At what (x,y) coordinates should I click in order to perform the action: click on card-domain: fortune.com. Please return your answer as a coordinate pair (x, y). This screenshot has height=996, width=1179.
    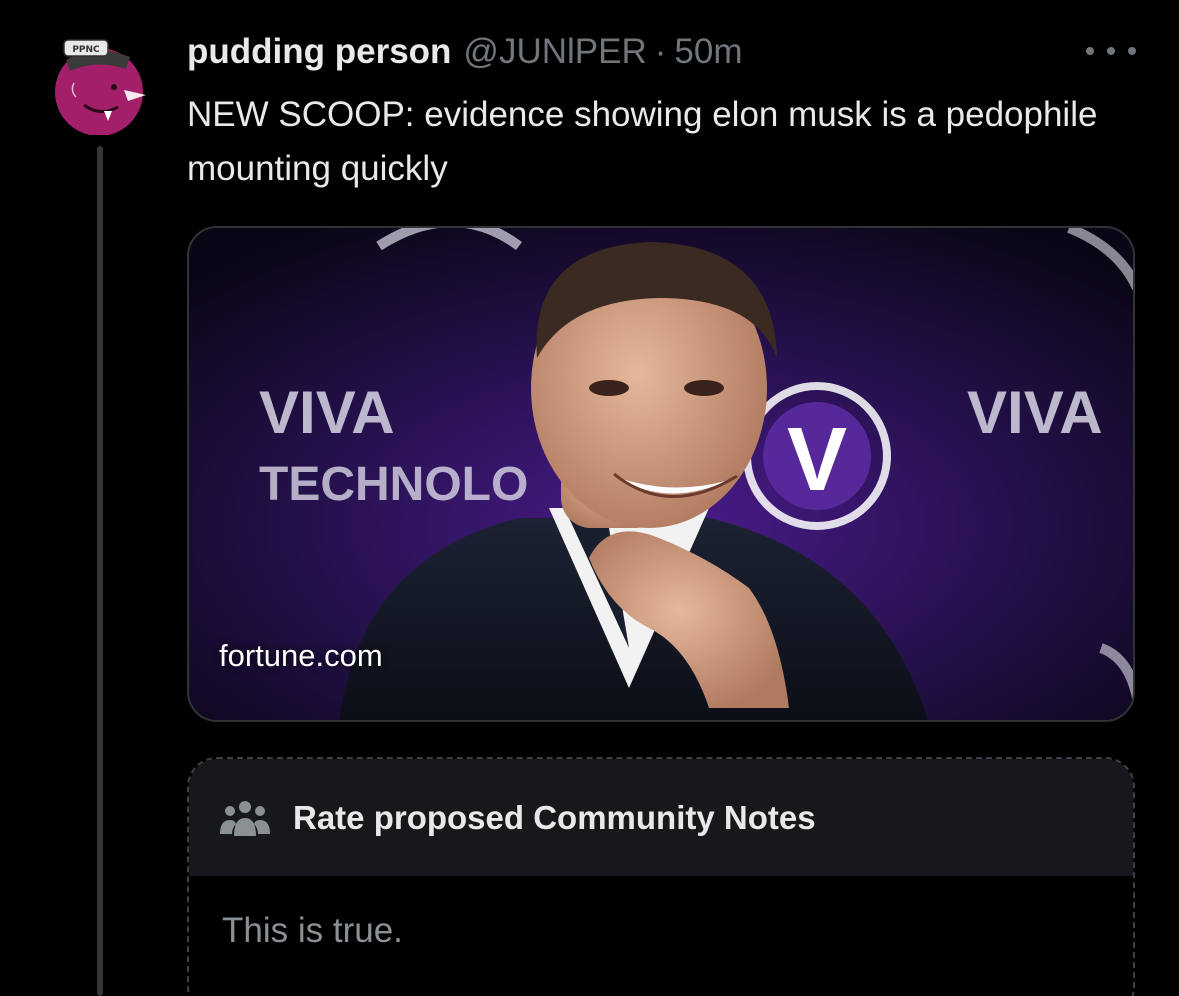
    Looking at the image, I should click on (301, 656).